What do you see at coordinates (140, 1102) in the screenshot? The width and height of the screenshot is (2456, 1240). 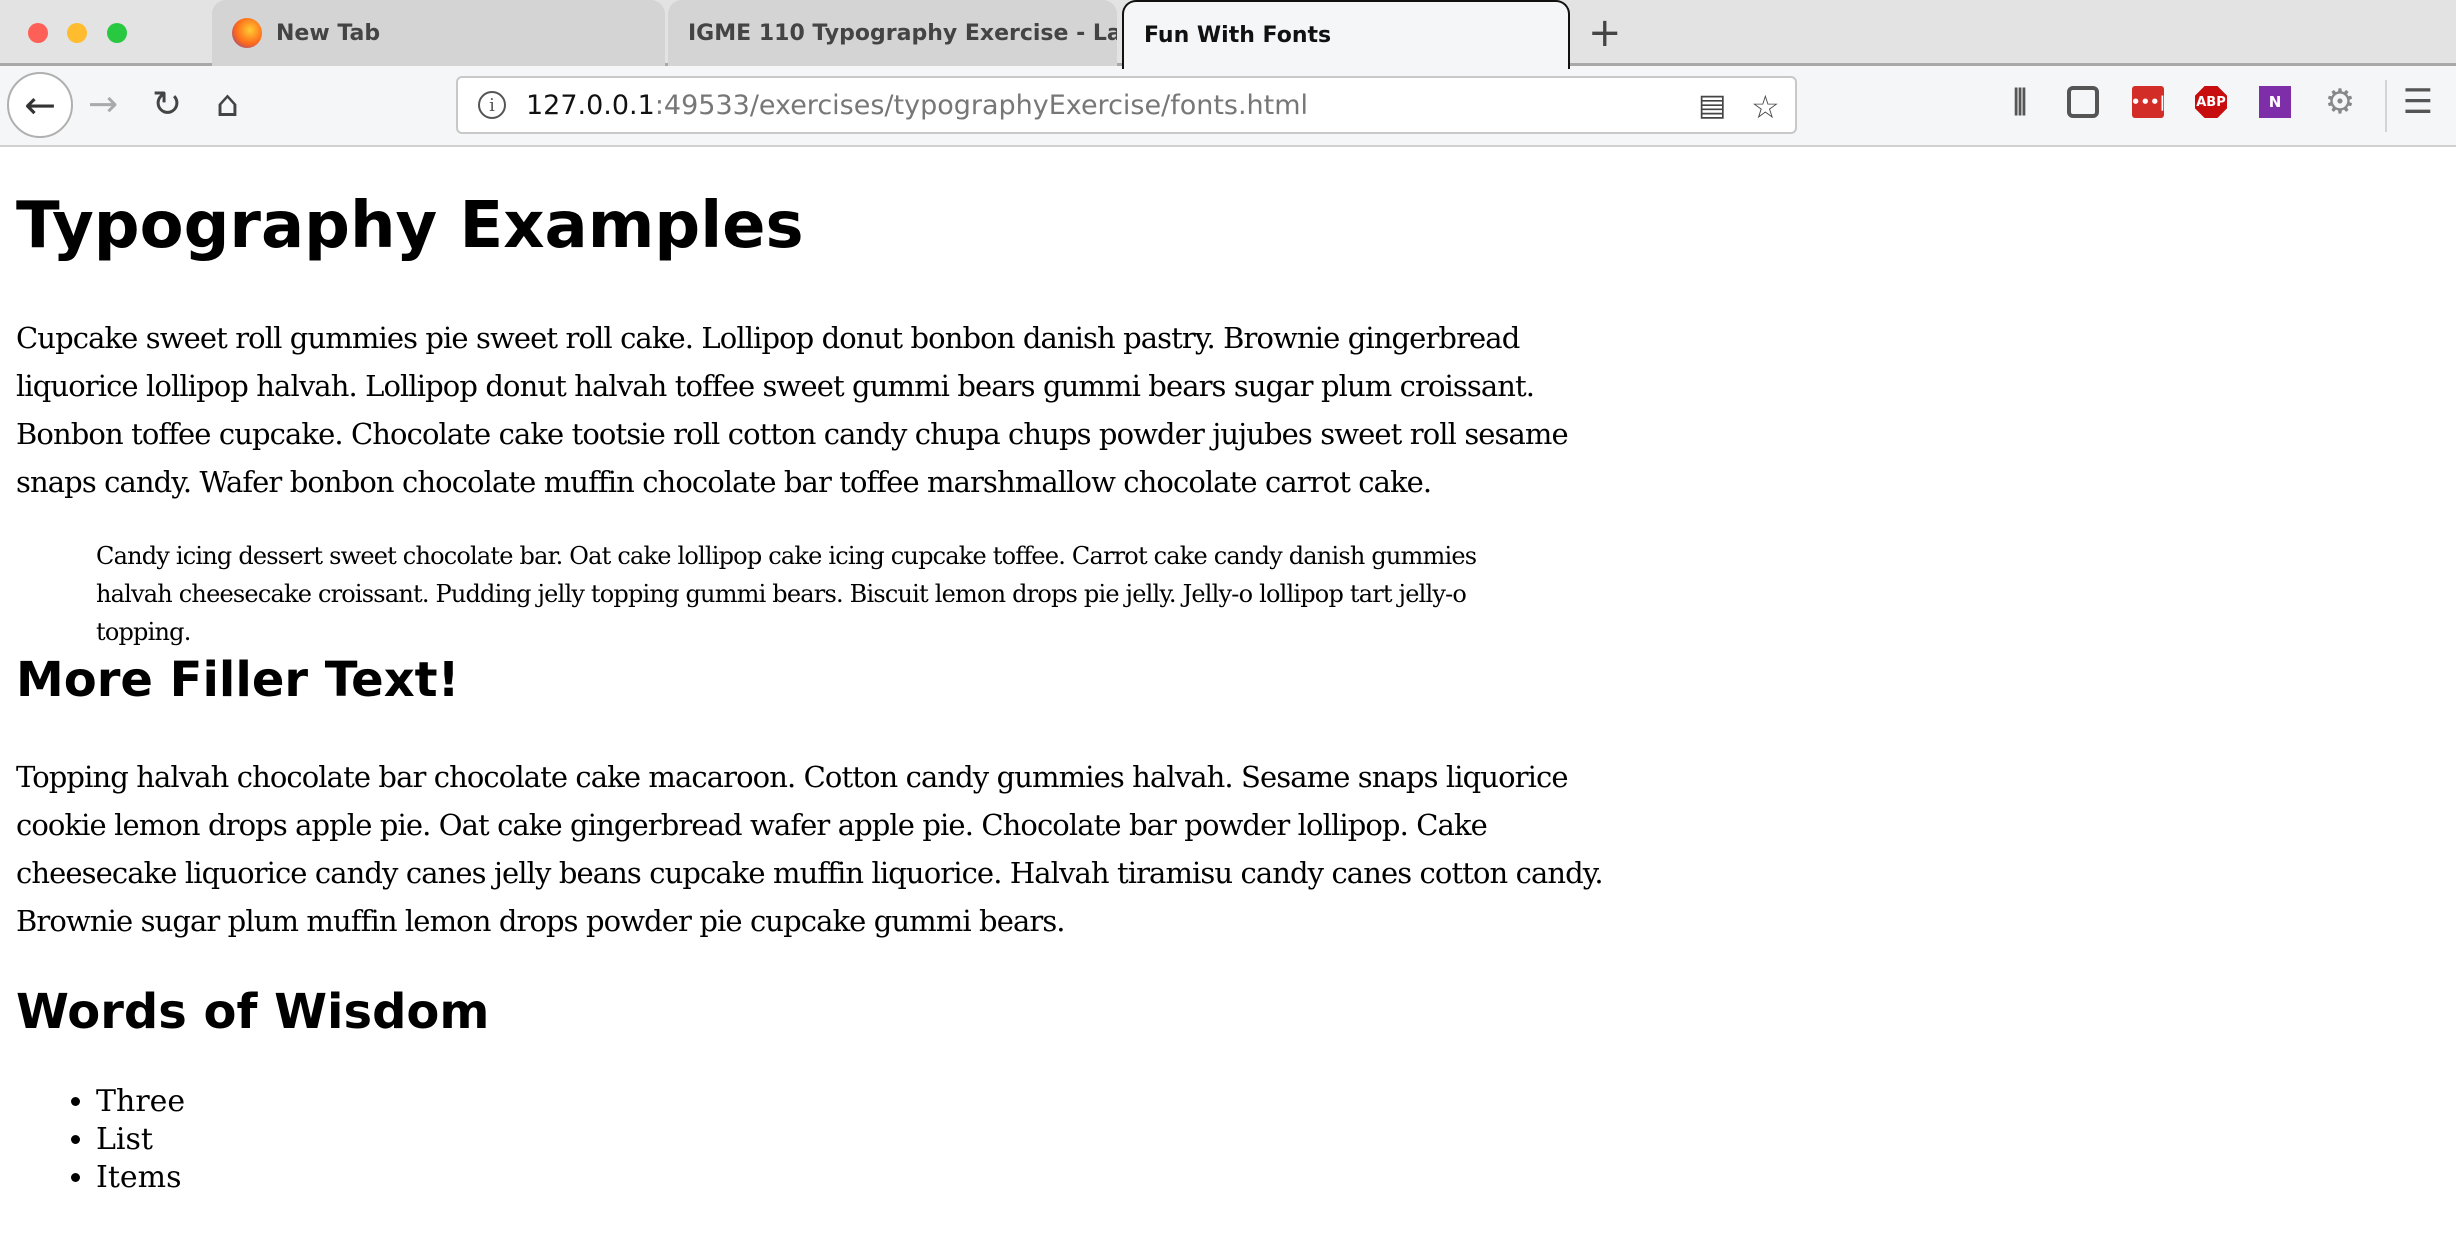 I see `list-item: Three` at bounding box center [140, 1102].